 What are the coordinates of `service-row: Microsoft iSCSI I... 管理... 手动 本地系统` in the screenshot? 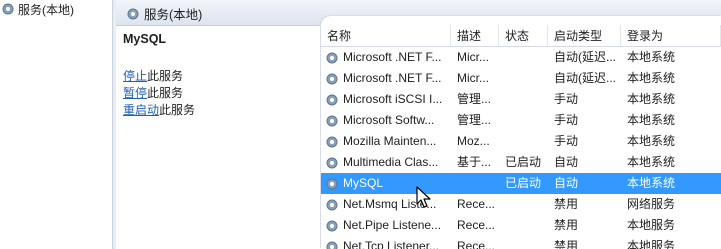 It's located at (521, 99).